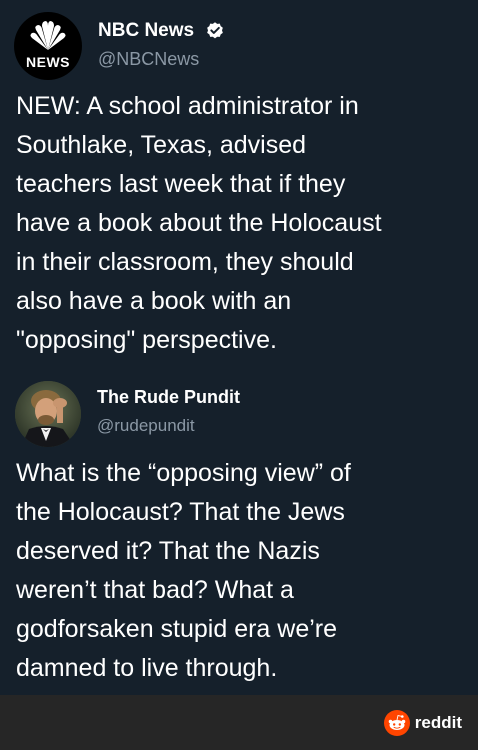 Image resolution: width=478 pixels, height=750 pixels. What do you see at coordinates (48, 35) in the screenshot?
I see `nbc-peacock-logo-icon` at bounding box center [48, 35].